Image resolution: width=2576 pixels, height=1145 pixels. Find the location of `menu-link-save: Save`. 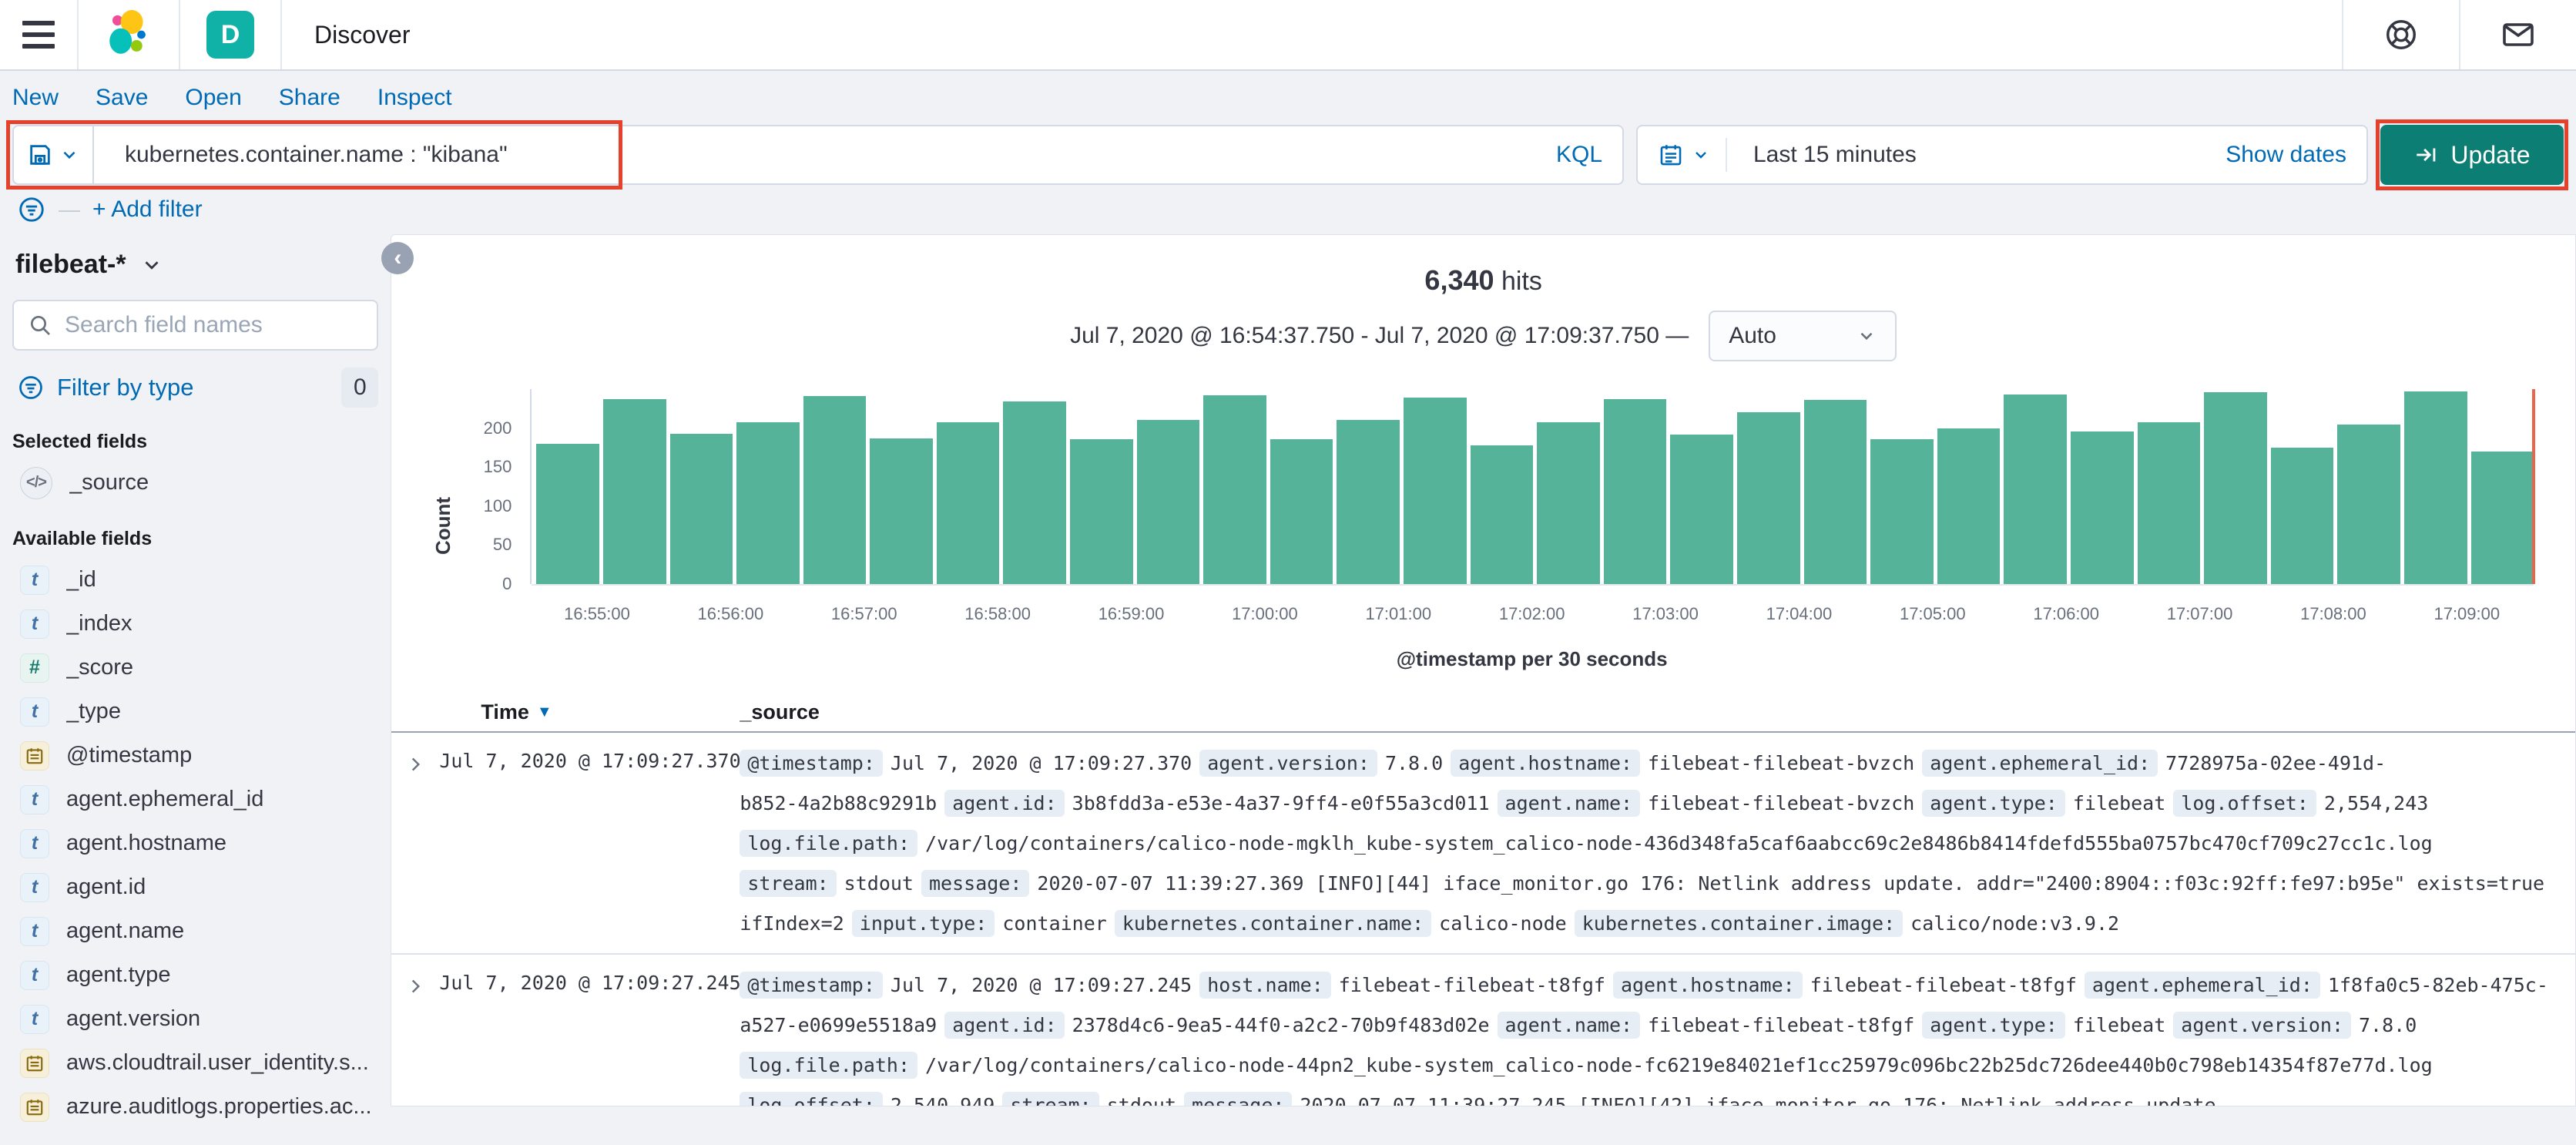

menu-link-save: Save is located at coordinates (122, 98).